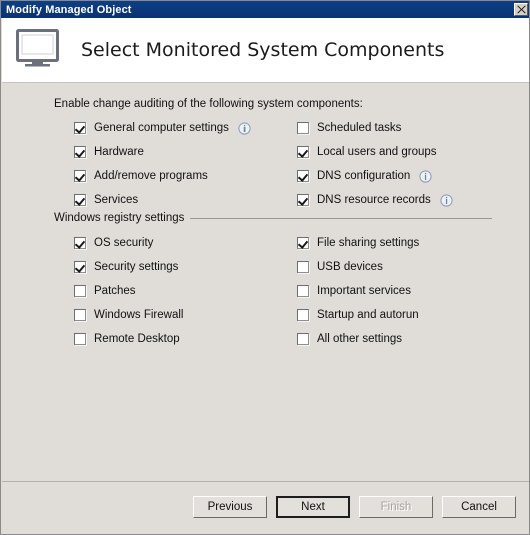 Image resolution: width=530 pixels, height=535 pixels. I want to click on previous-button: Previous, so click(230, 507).